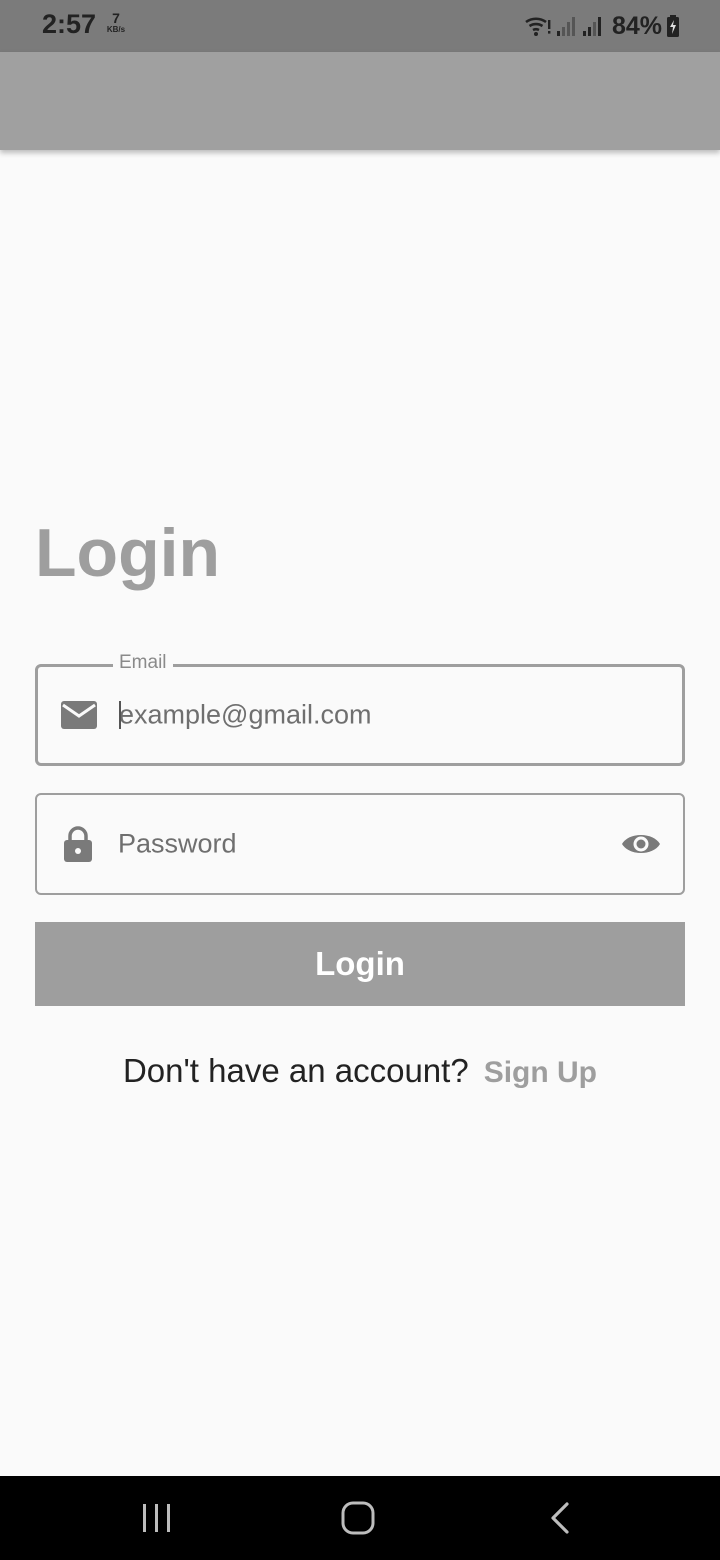 The image size is (720, 1560). What do you see at coordinates (560, 1518) in the screenshot?
I see `back-icon` at bounding box center [560, 1518].